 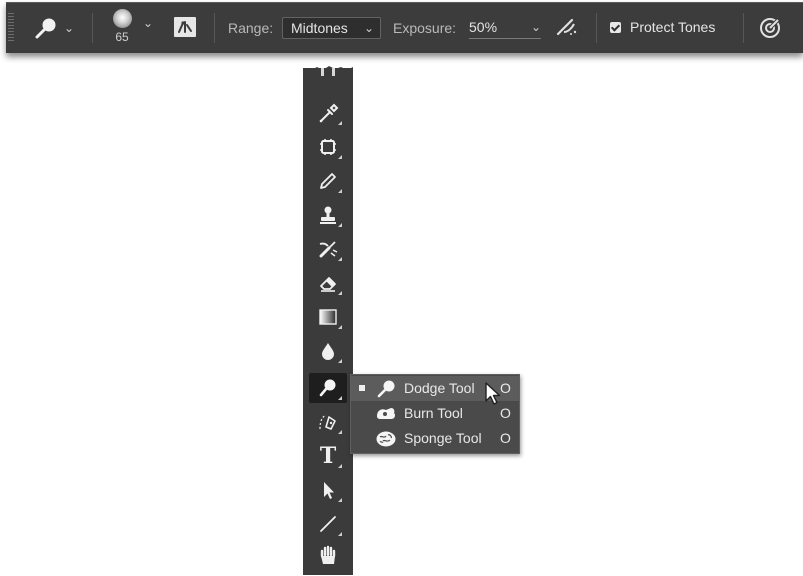 I want to click on brush-settings-panel-icon, so click(x=185, y=27).